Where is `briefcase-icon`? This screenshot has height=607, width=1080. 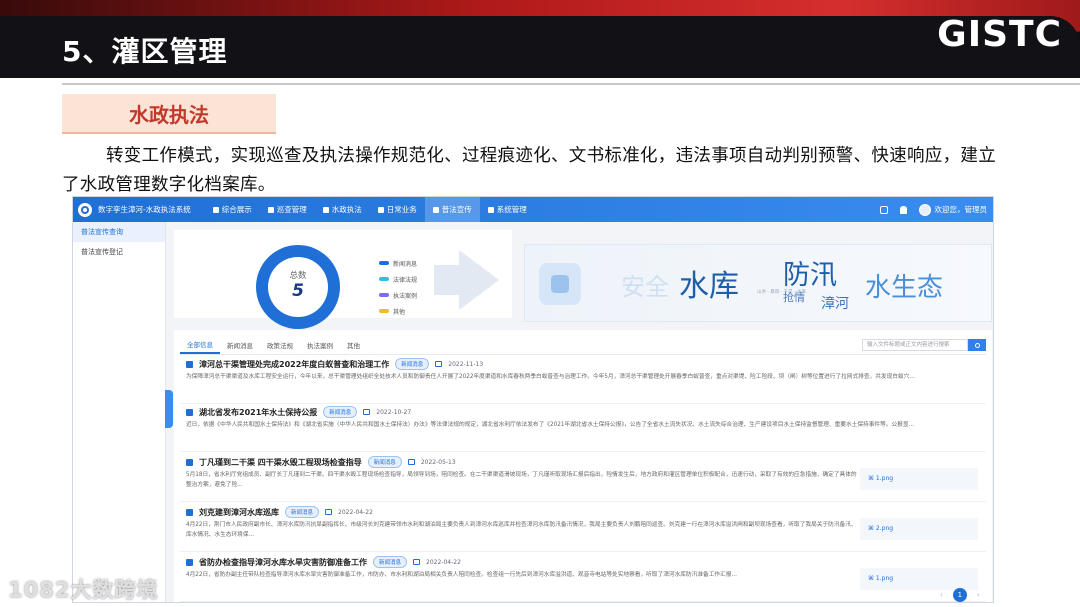 briefcase-icon is located at coordinates (380, 209).